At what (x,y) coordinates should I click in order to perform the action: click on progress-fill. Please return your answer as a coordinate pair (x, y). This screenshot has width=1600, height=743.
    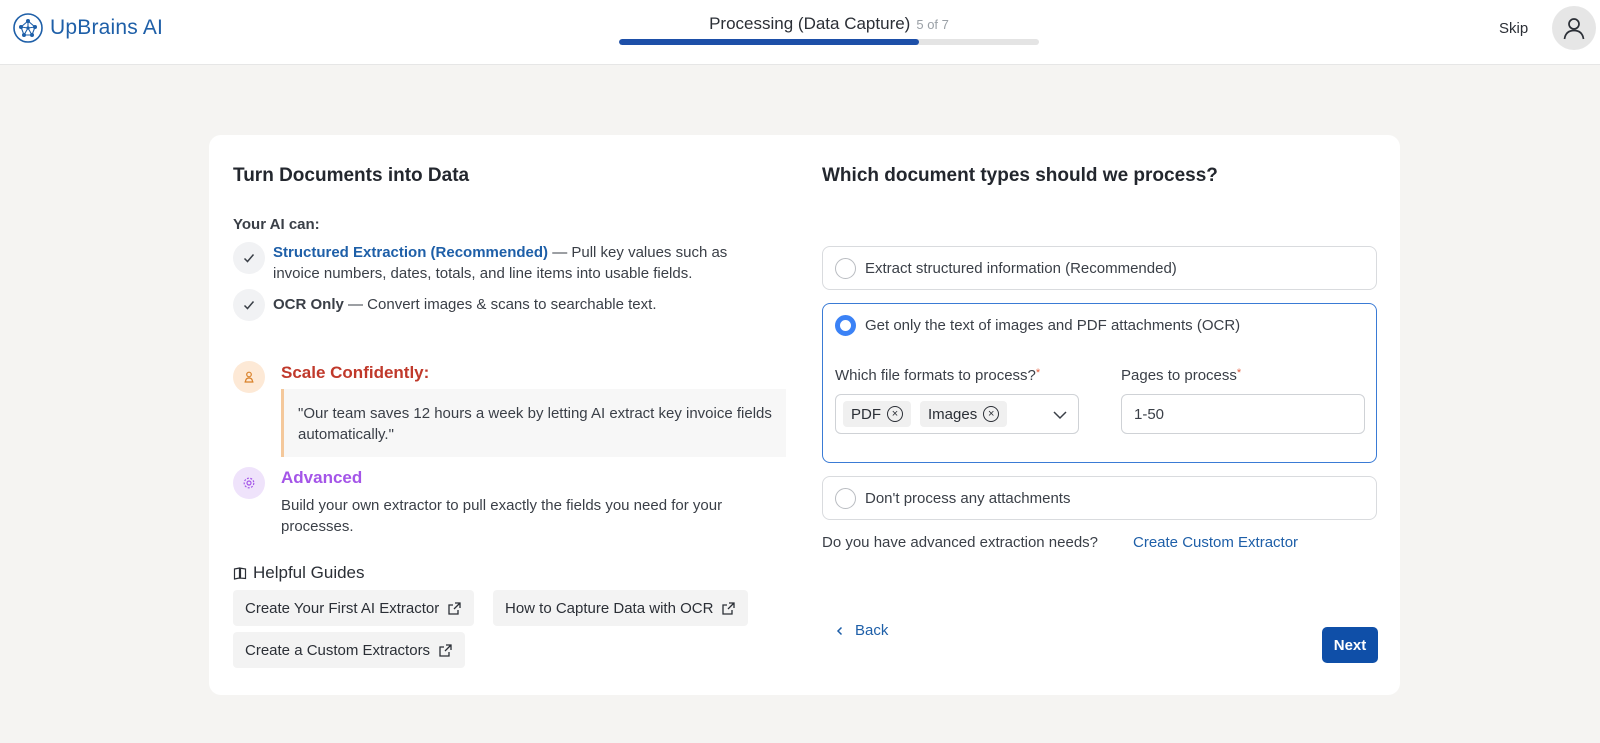
    Looking at the image, I should click on (769, 42).